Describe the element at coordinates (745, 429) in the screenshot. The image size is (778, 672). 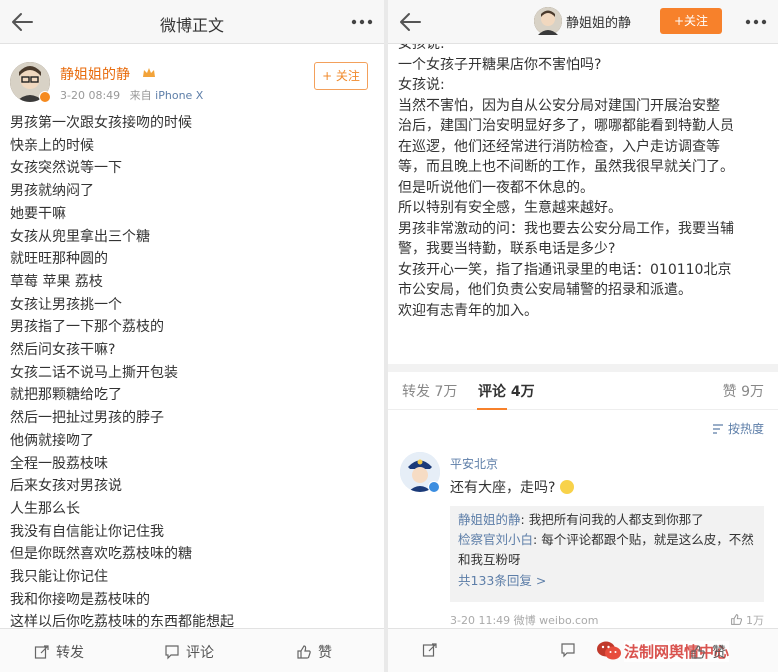
I see `sort-label: 按热度` at that location.